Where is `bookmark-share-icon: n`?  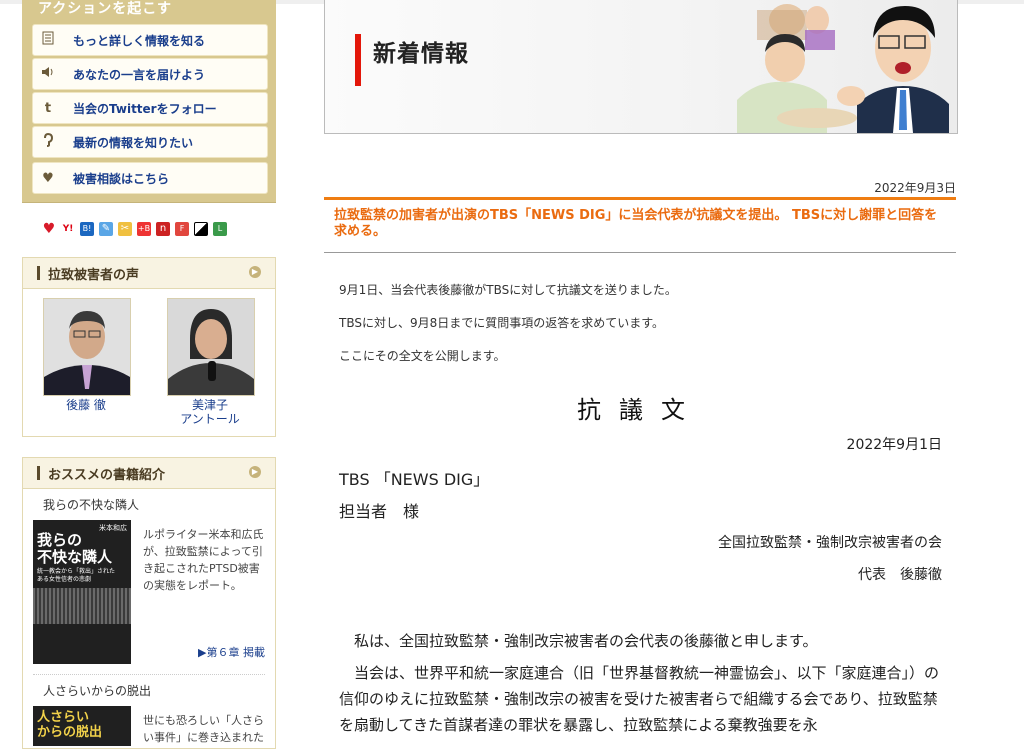
bookmark-share-icon: n is located at coordinates (163, 229).